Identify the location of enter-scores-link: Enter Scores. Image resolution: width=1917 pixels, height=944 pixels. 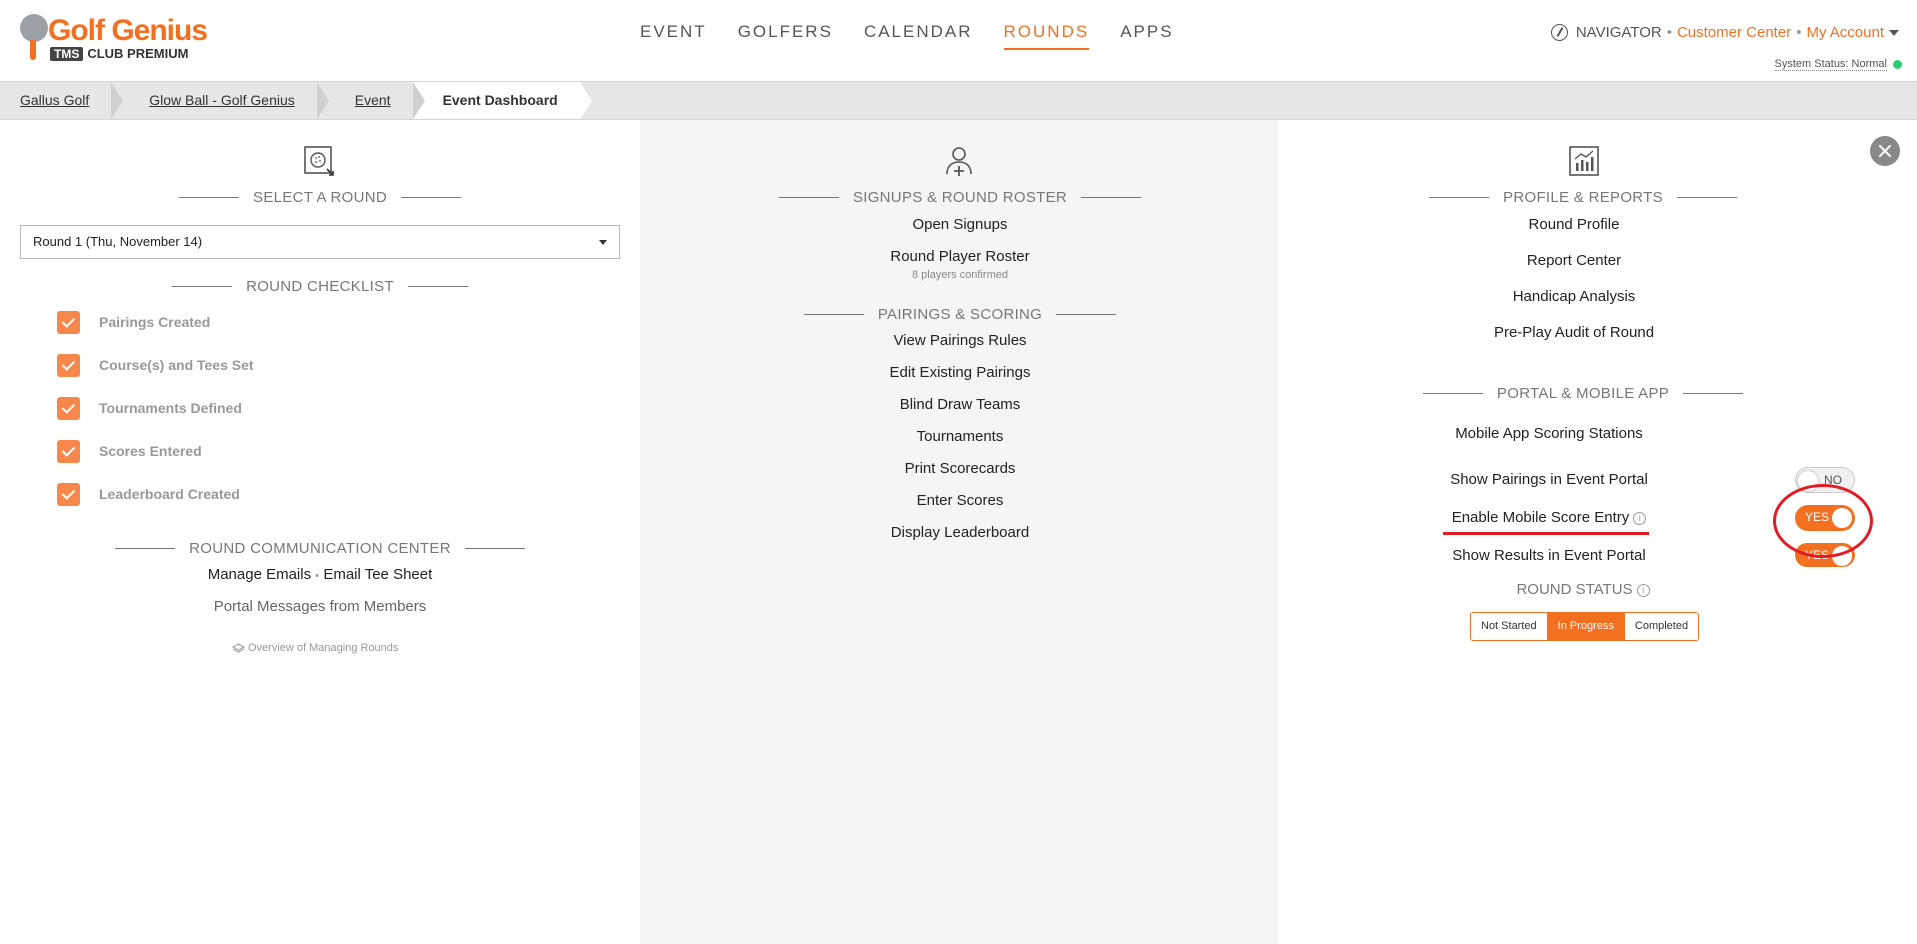
(960, 500).